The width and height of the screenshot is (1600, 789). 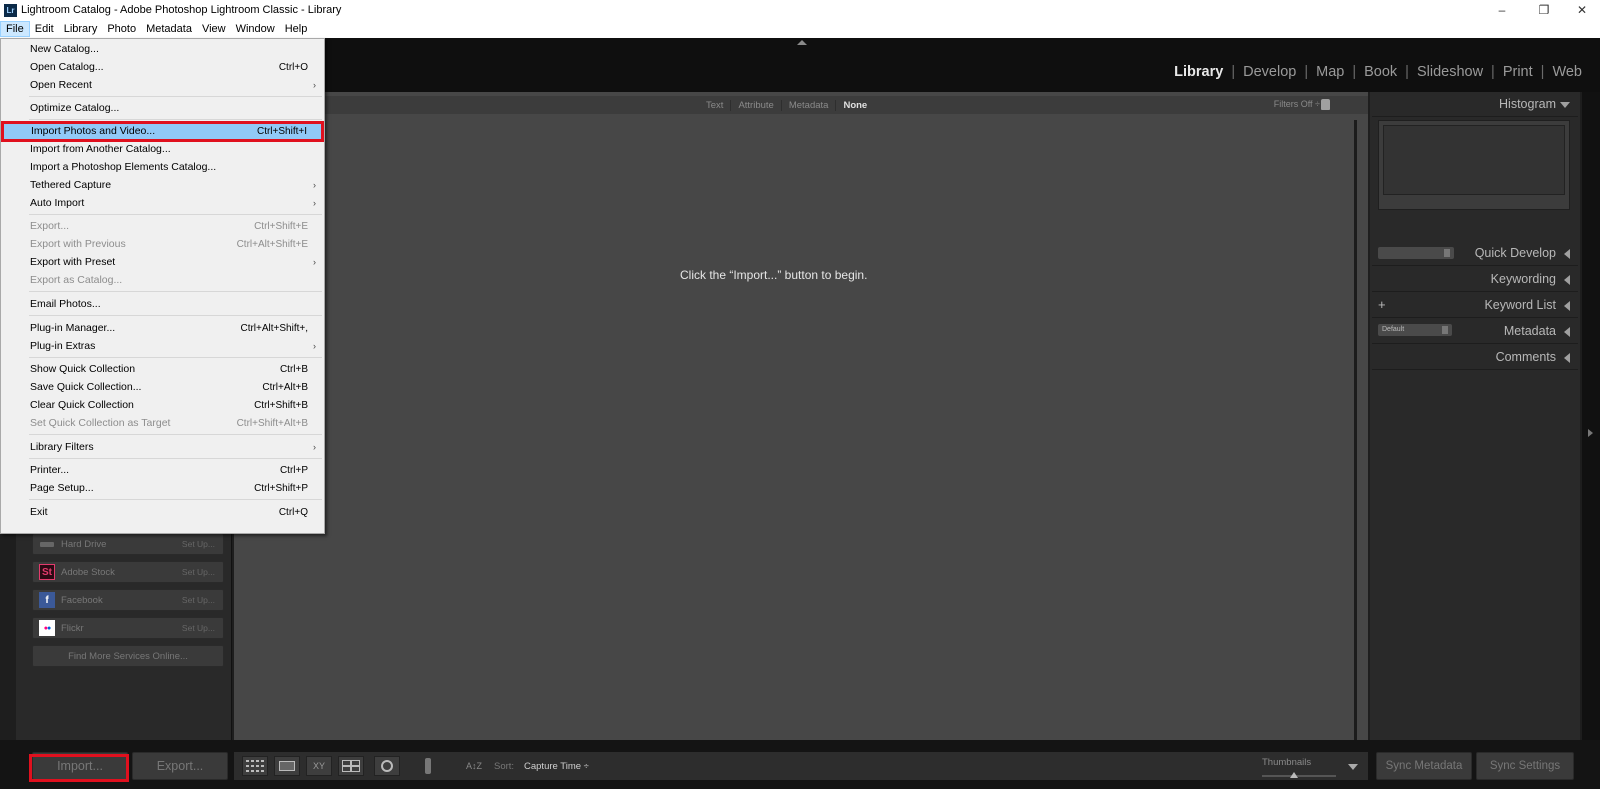 What do you see at coordinates (1416, 253) in the screenshot?
I see `quick-develop-preset-select` at bounding box center [1416, 253].